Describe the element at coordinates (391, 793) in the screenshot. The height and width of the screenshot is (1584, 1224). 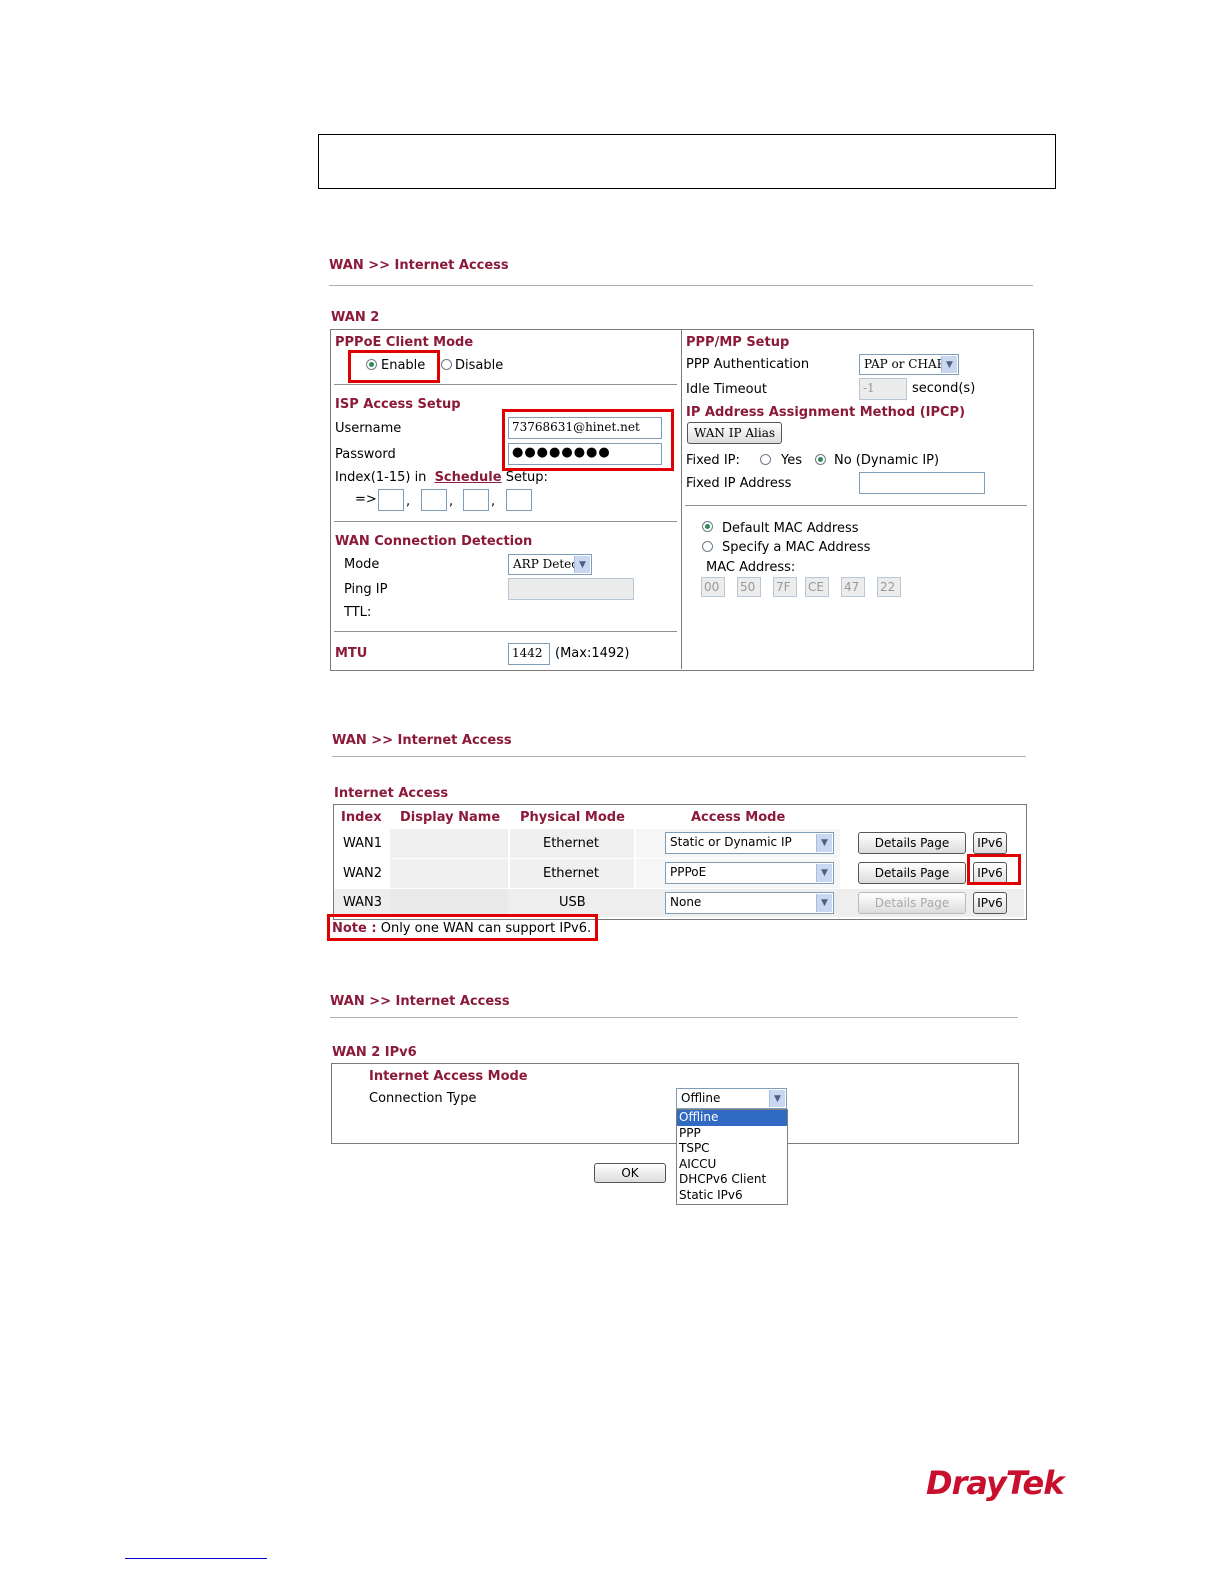
I see `internet-access-title: Internet Access` at that location.